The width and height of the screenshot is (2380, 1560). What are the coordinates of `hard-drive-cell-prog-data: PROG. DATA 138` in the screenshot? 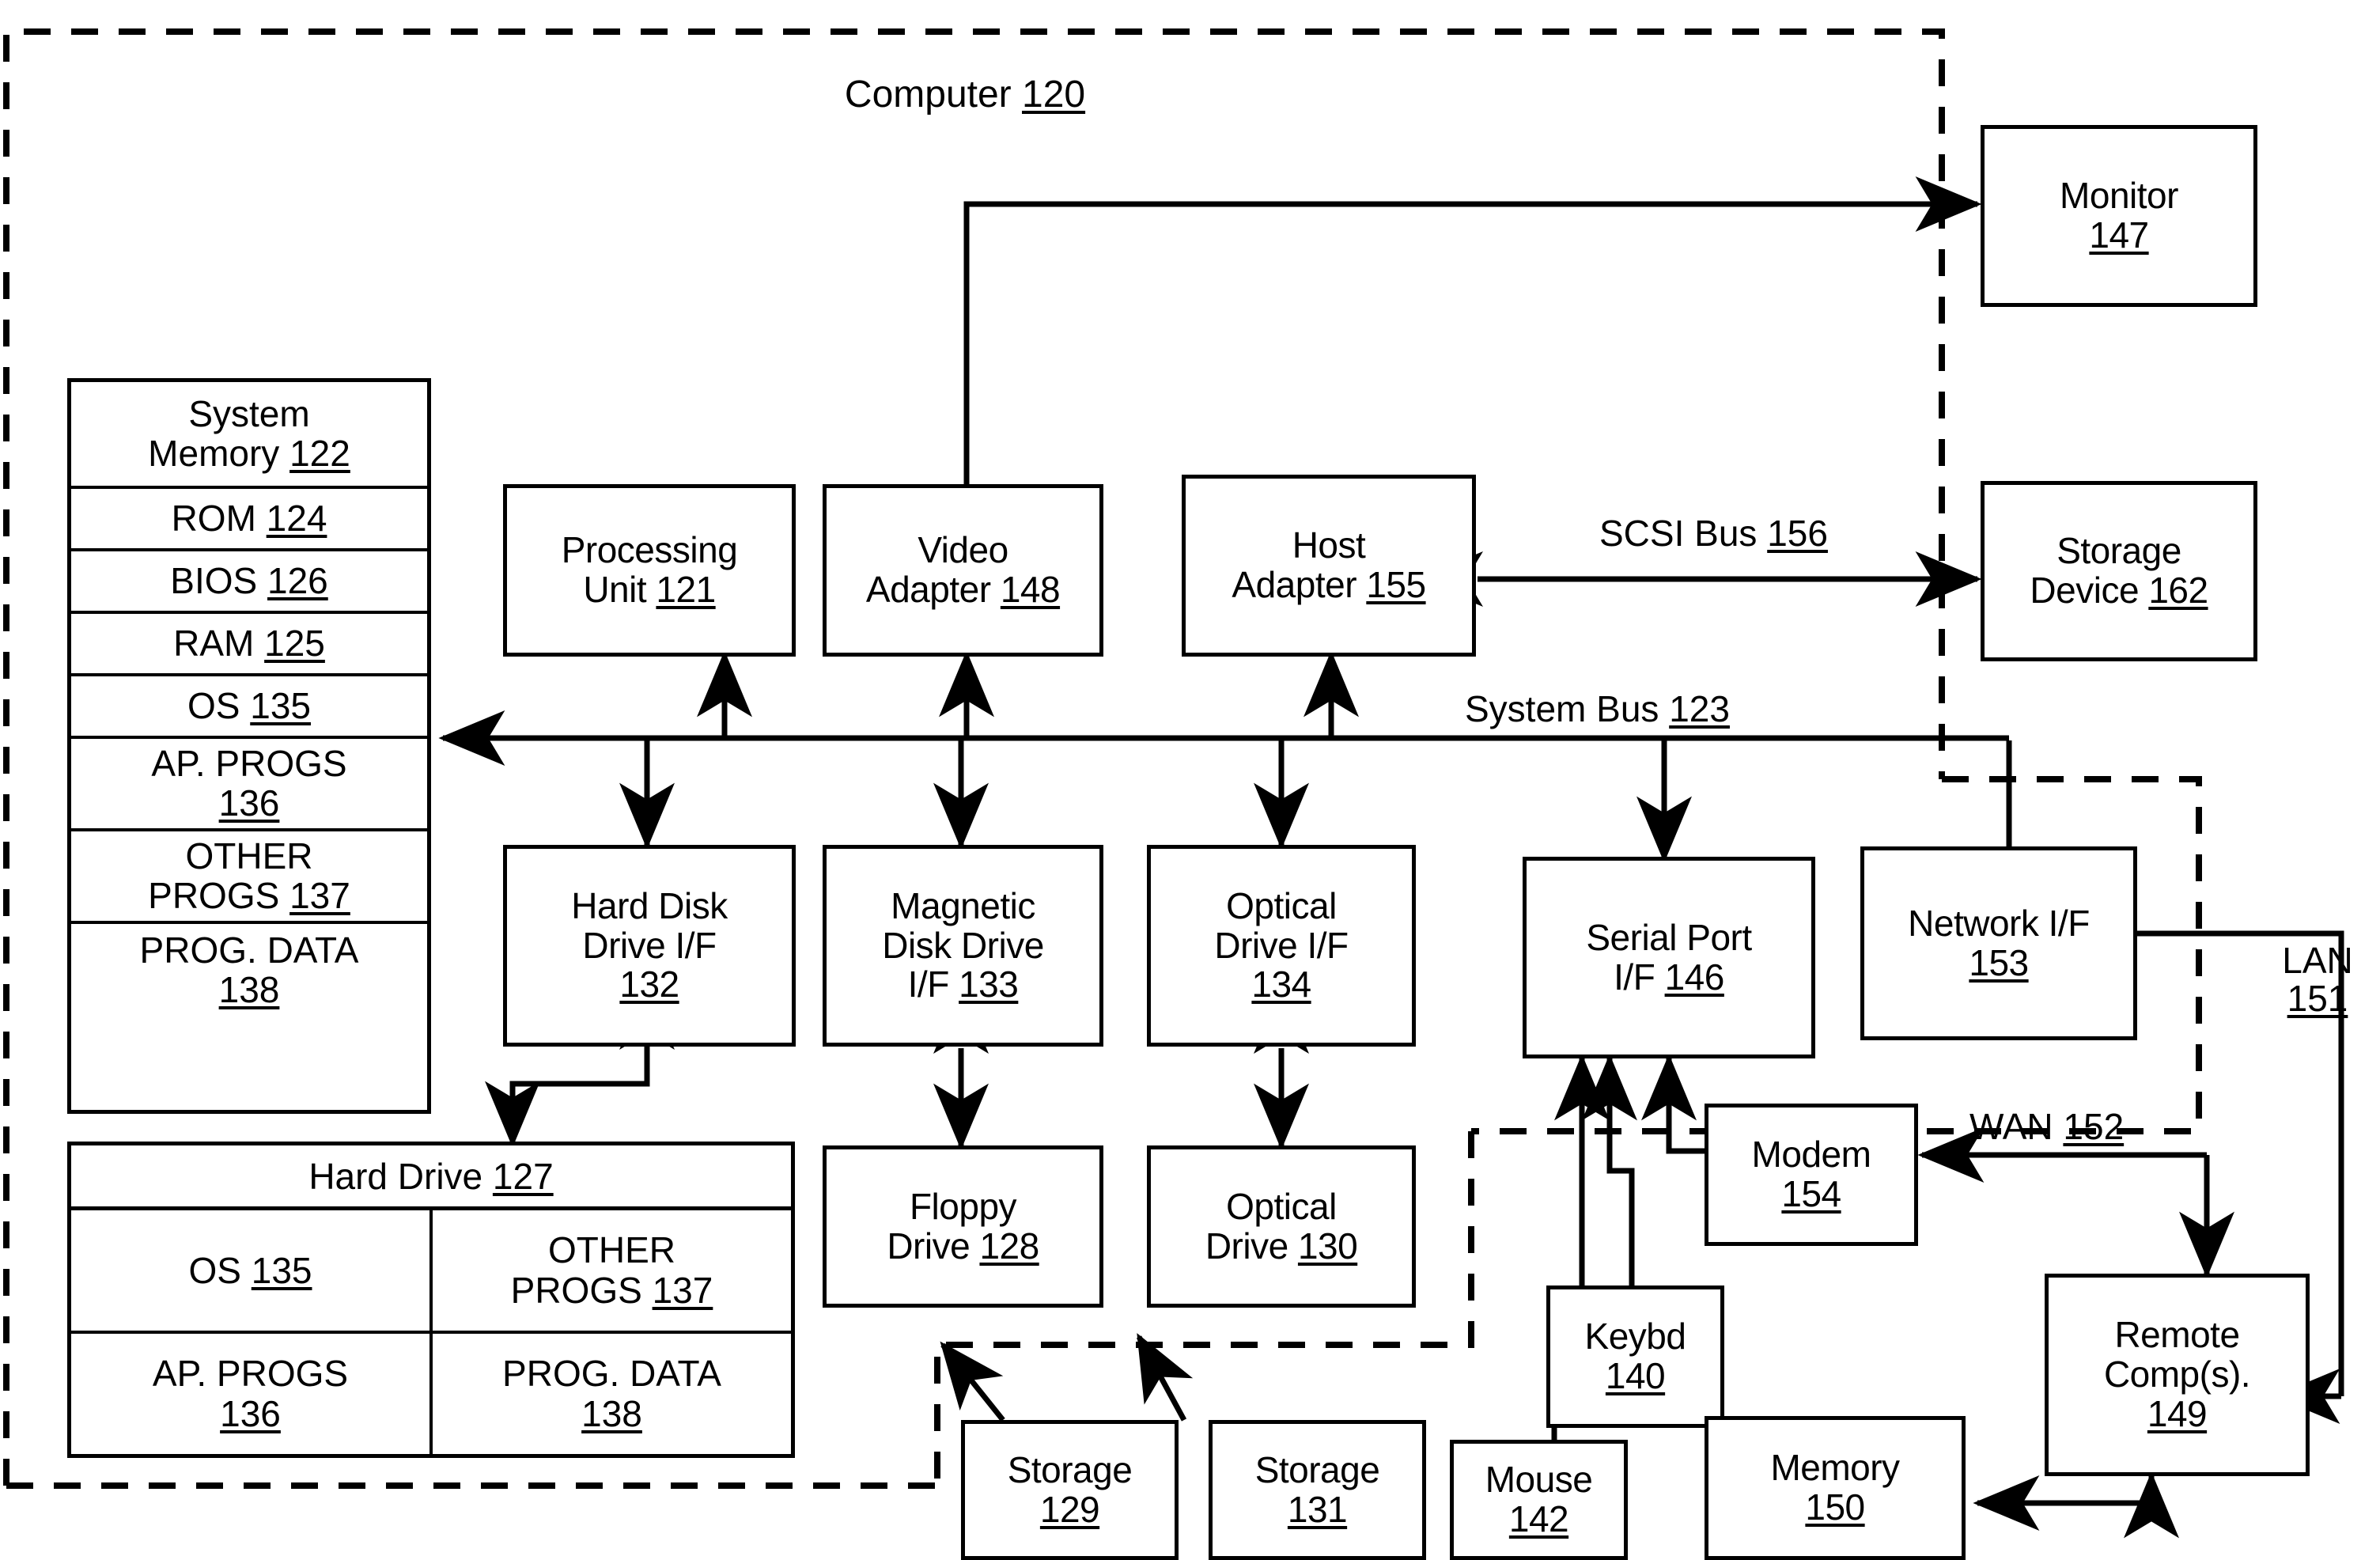 It's located at (611, 1393).